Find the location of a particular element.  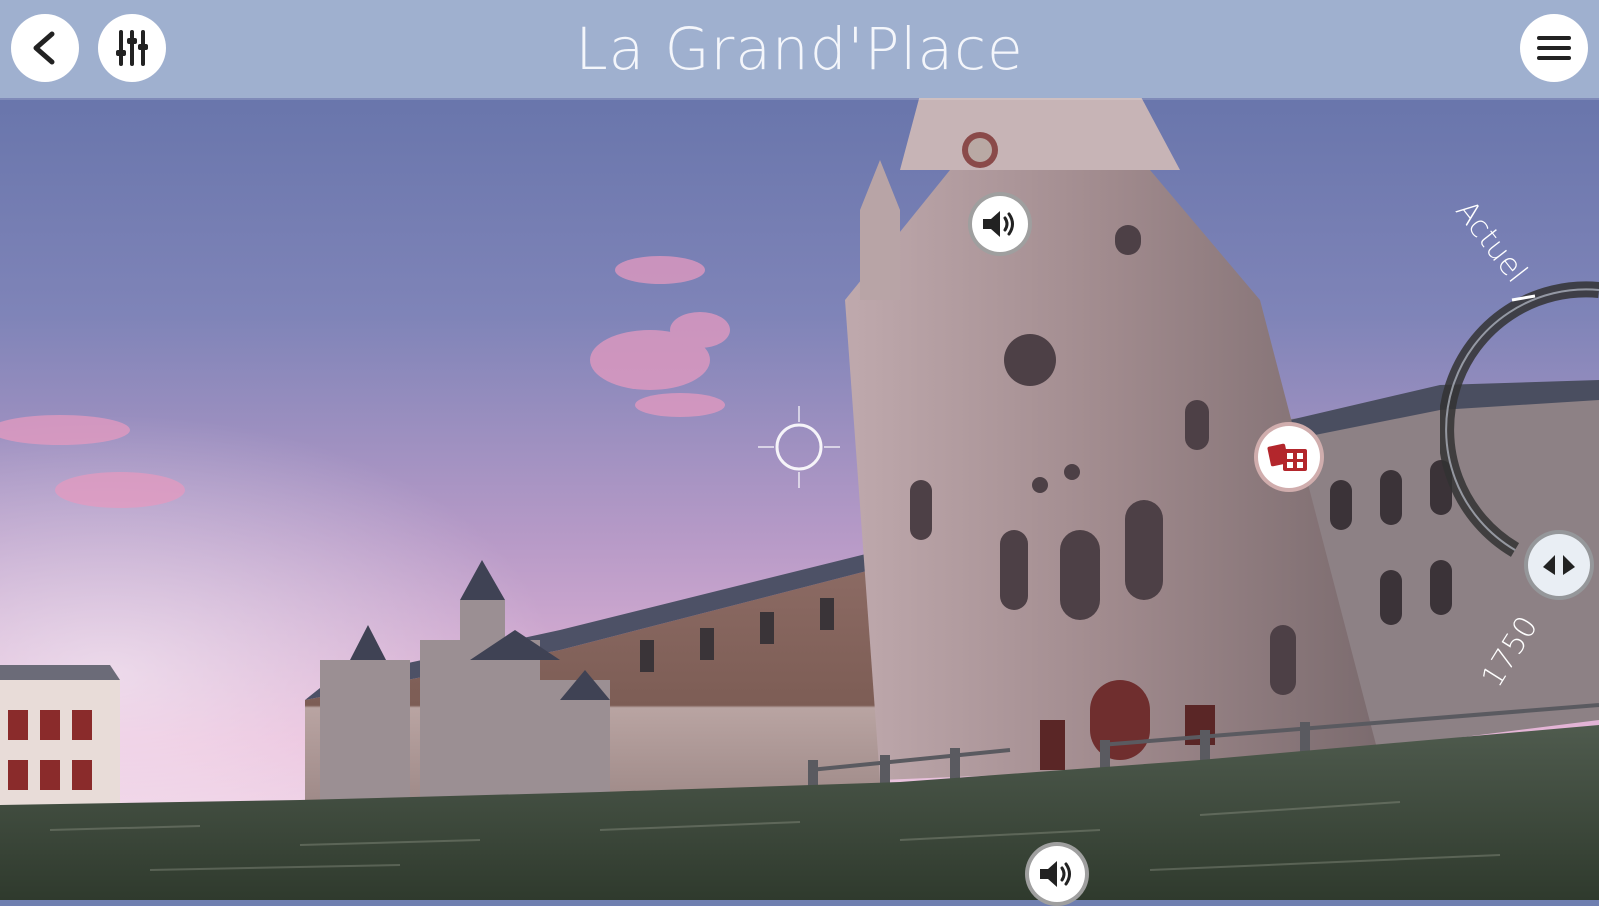

crosshair-icon is located at coordinates (799, 447).